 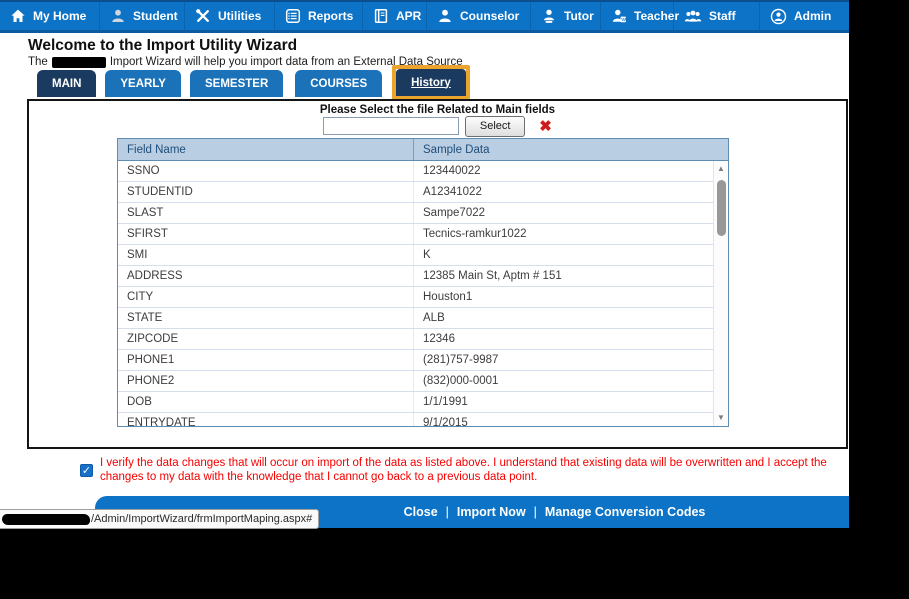 What do you see at coordinates (421, 512) in the screenshot?
I see `close-link: Close` at bounding box center [421, 512].